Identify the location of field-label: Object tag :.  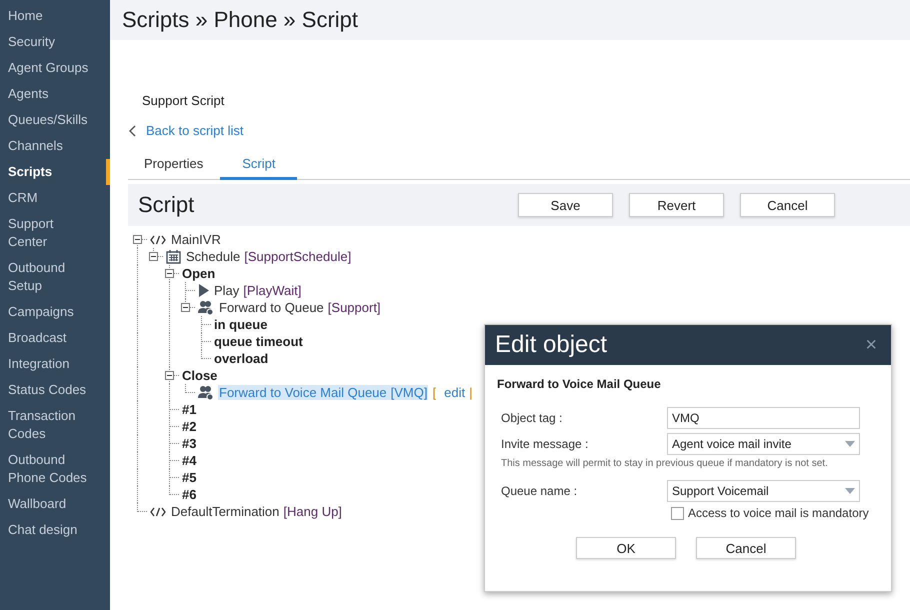
(532, 418).